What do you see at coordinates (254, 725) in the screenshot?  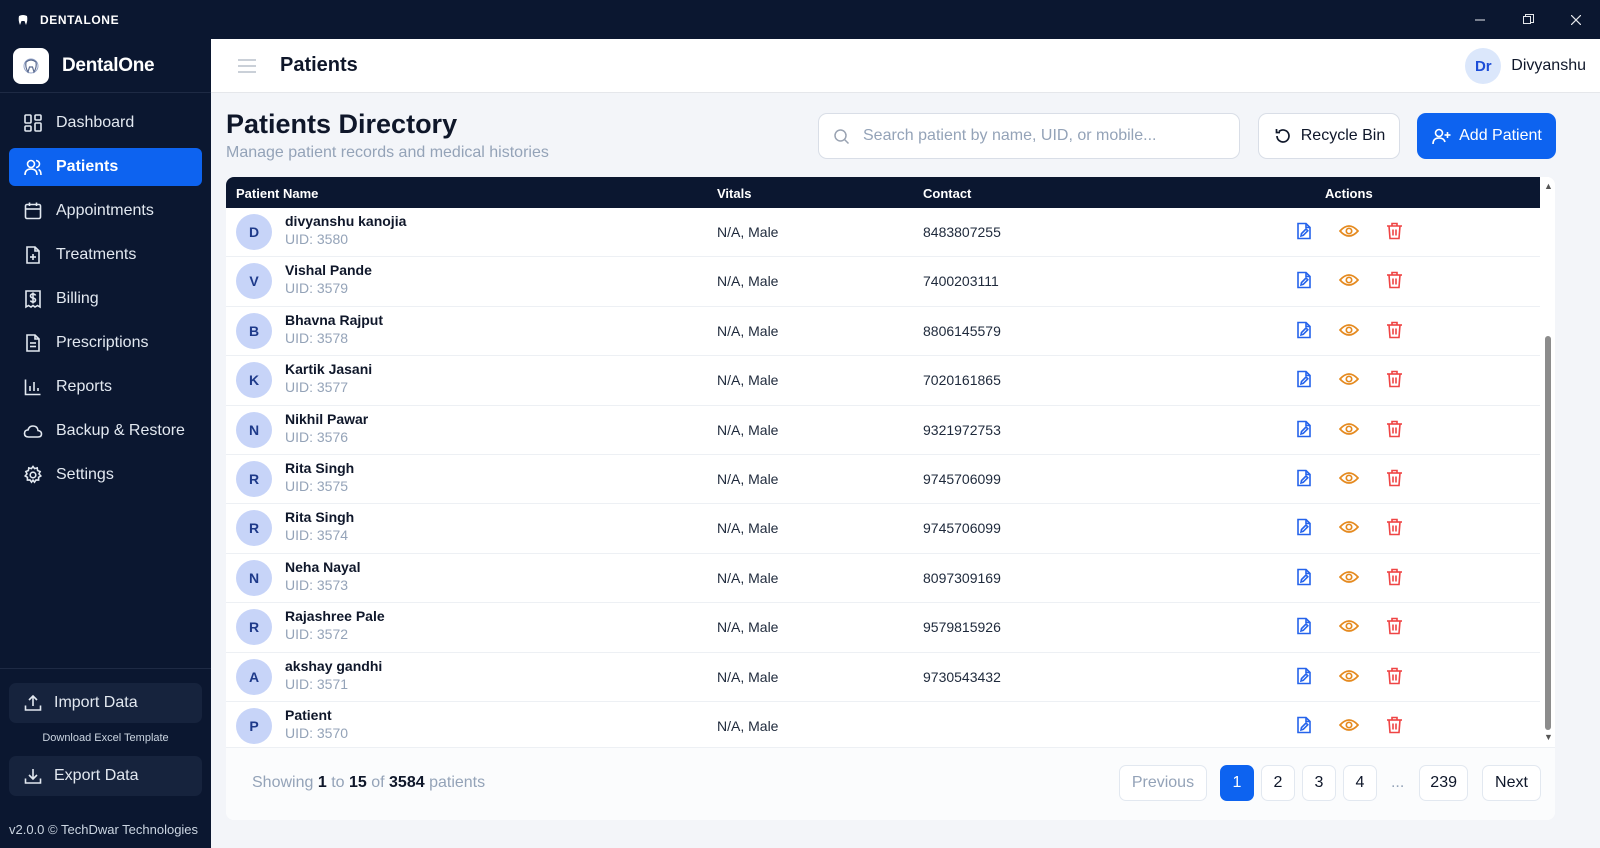 I see `patient-avatar: P` at bounding box center [254, 725].